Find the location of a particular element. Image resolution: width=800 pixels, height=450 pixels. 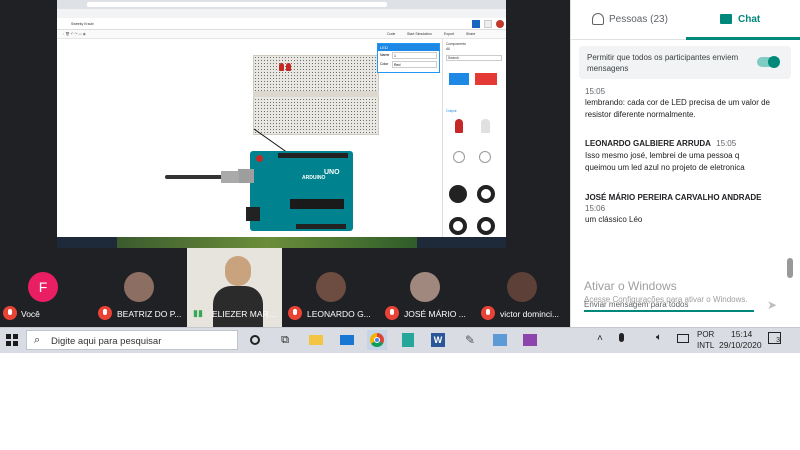

list-view-button is located at coordinates (488, 24).